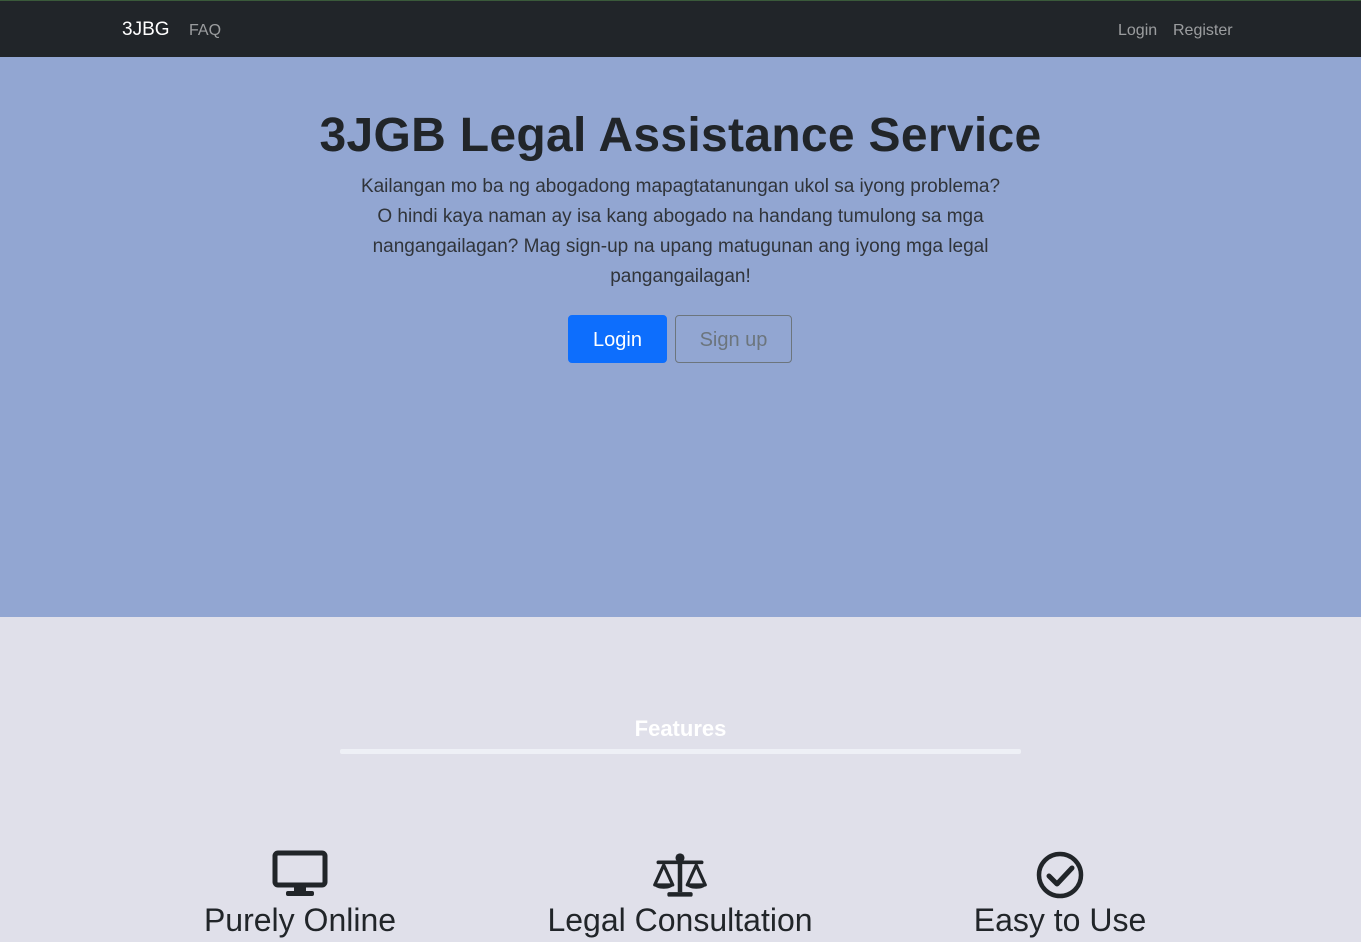 This screenshot has height=942, width=1361. I want to click on hero-wave-divider, so click(680, 573).